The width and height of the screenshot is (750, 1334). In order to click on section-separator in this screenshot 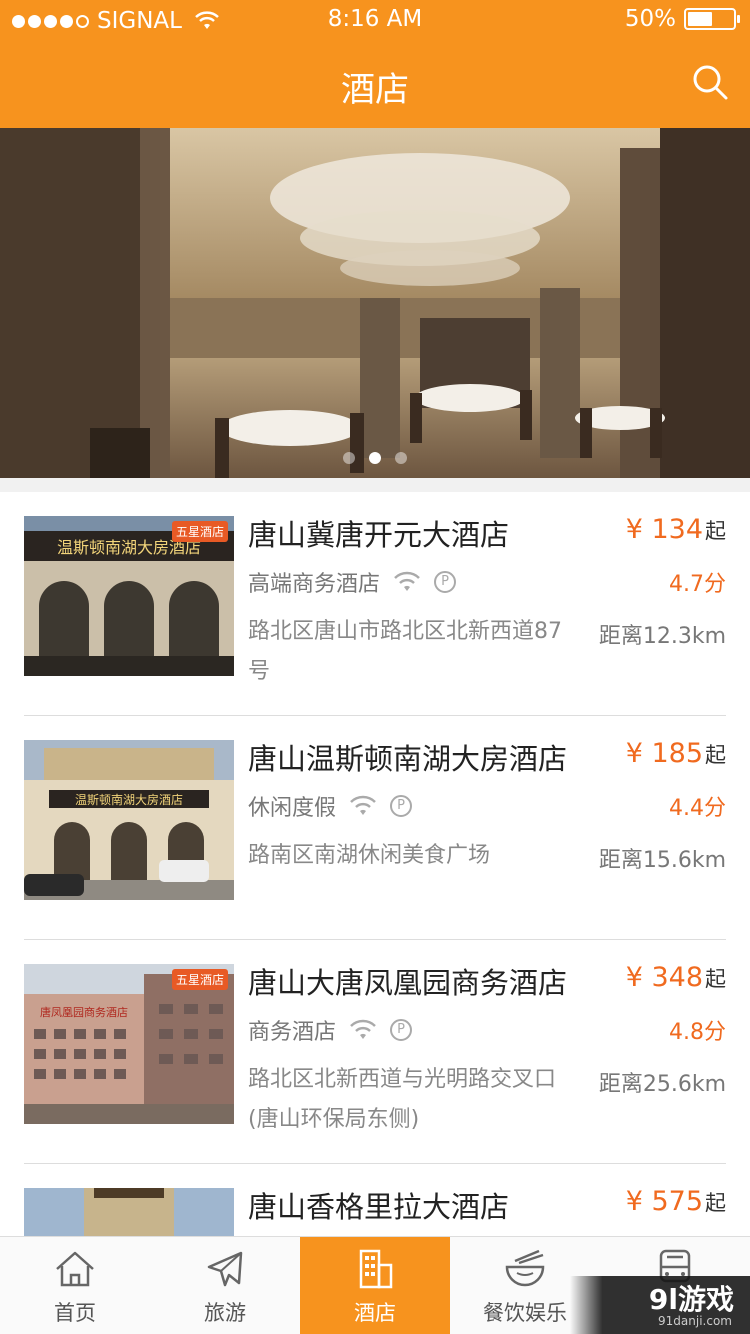, I will do `click(375, 485)`.